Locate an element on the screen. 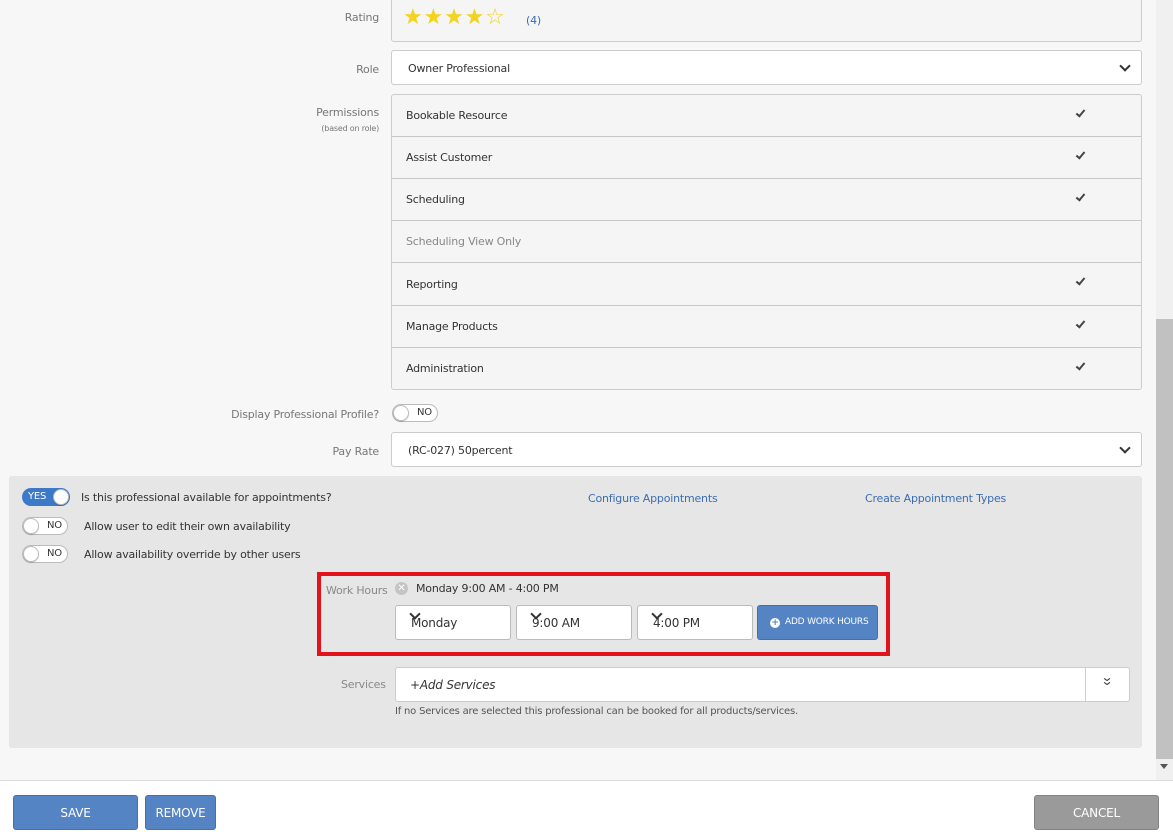 The width and height of the screenshot is (1173, 840). permission-label: Bookable Resource is located at coordinates (457, 115).